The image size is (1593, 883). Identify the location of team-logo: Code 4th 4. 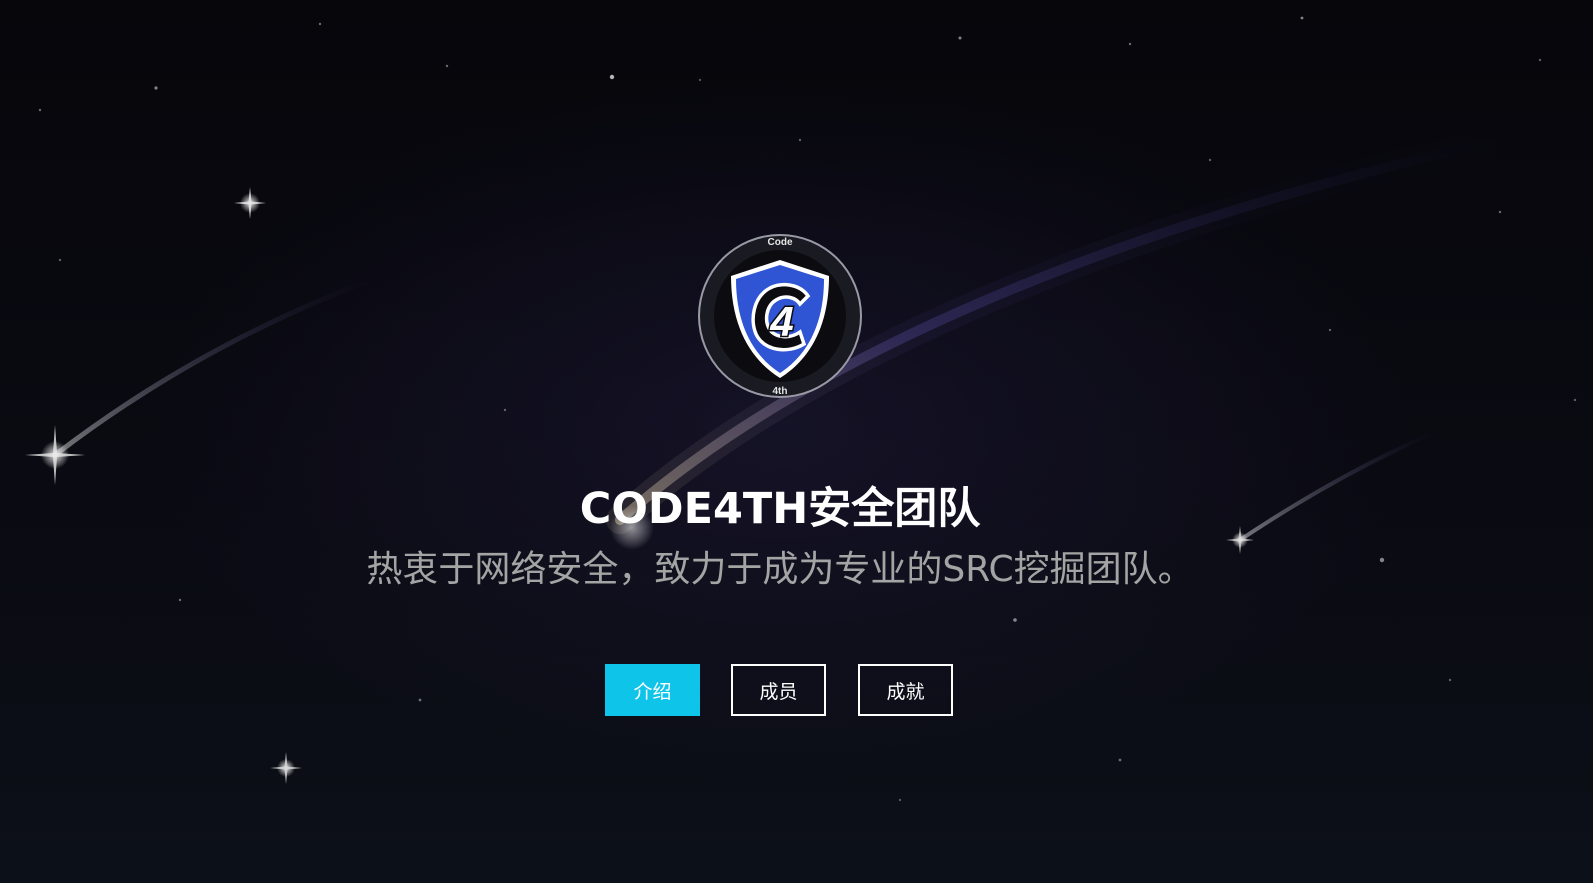
(780, 316).